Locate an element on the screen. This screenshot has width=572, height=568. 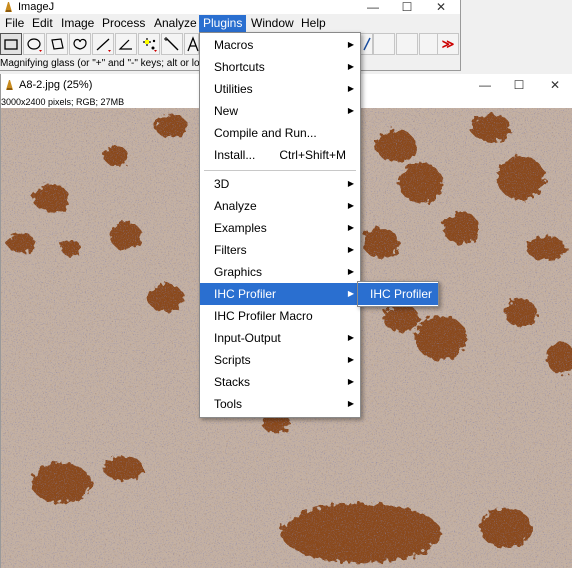
menu-item-graphics: Graphics ▶ is located at coordinates (280, 272).